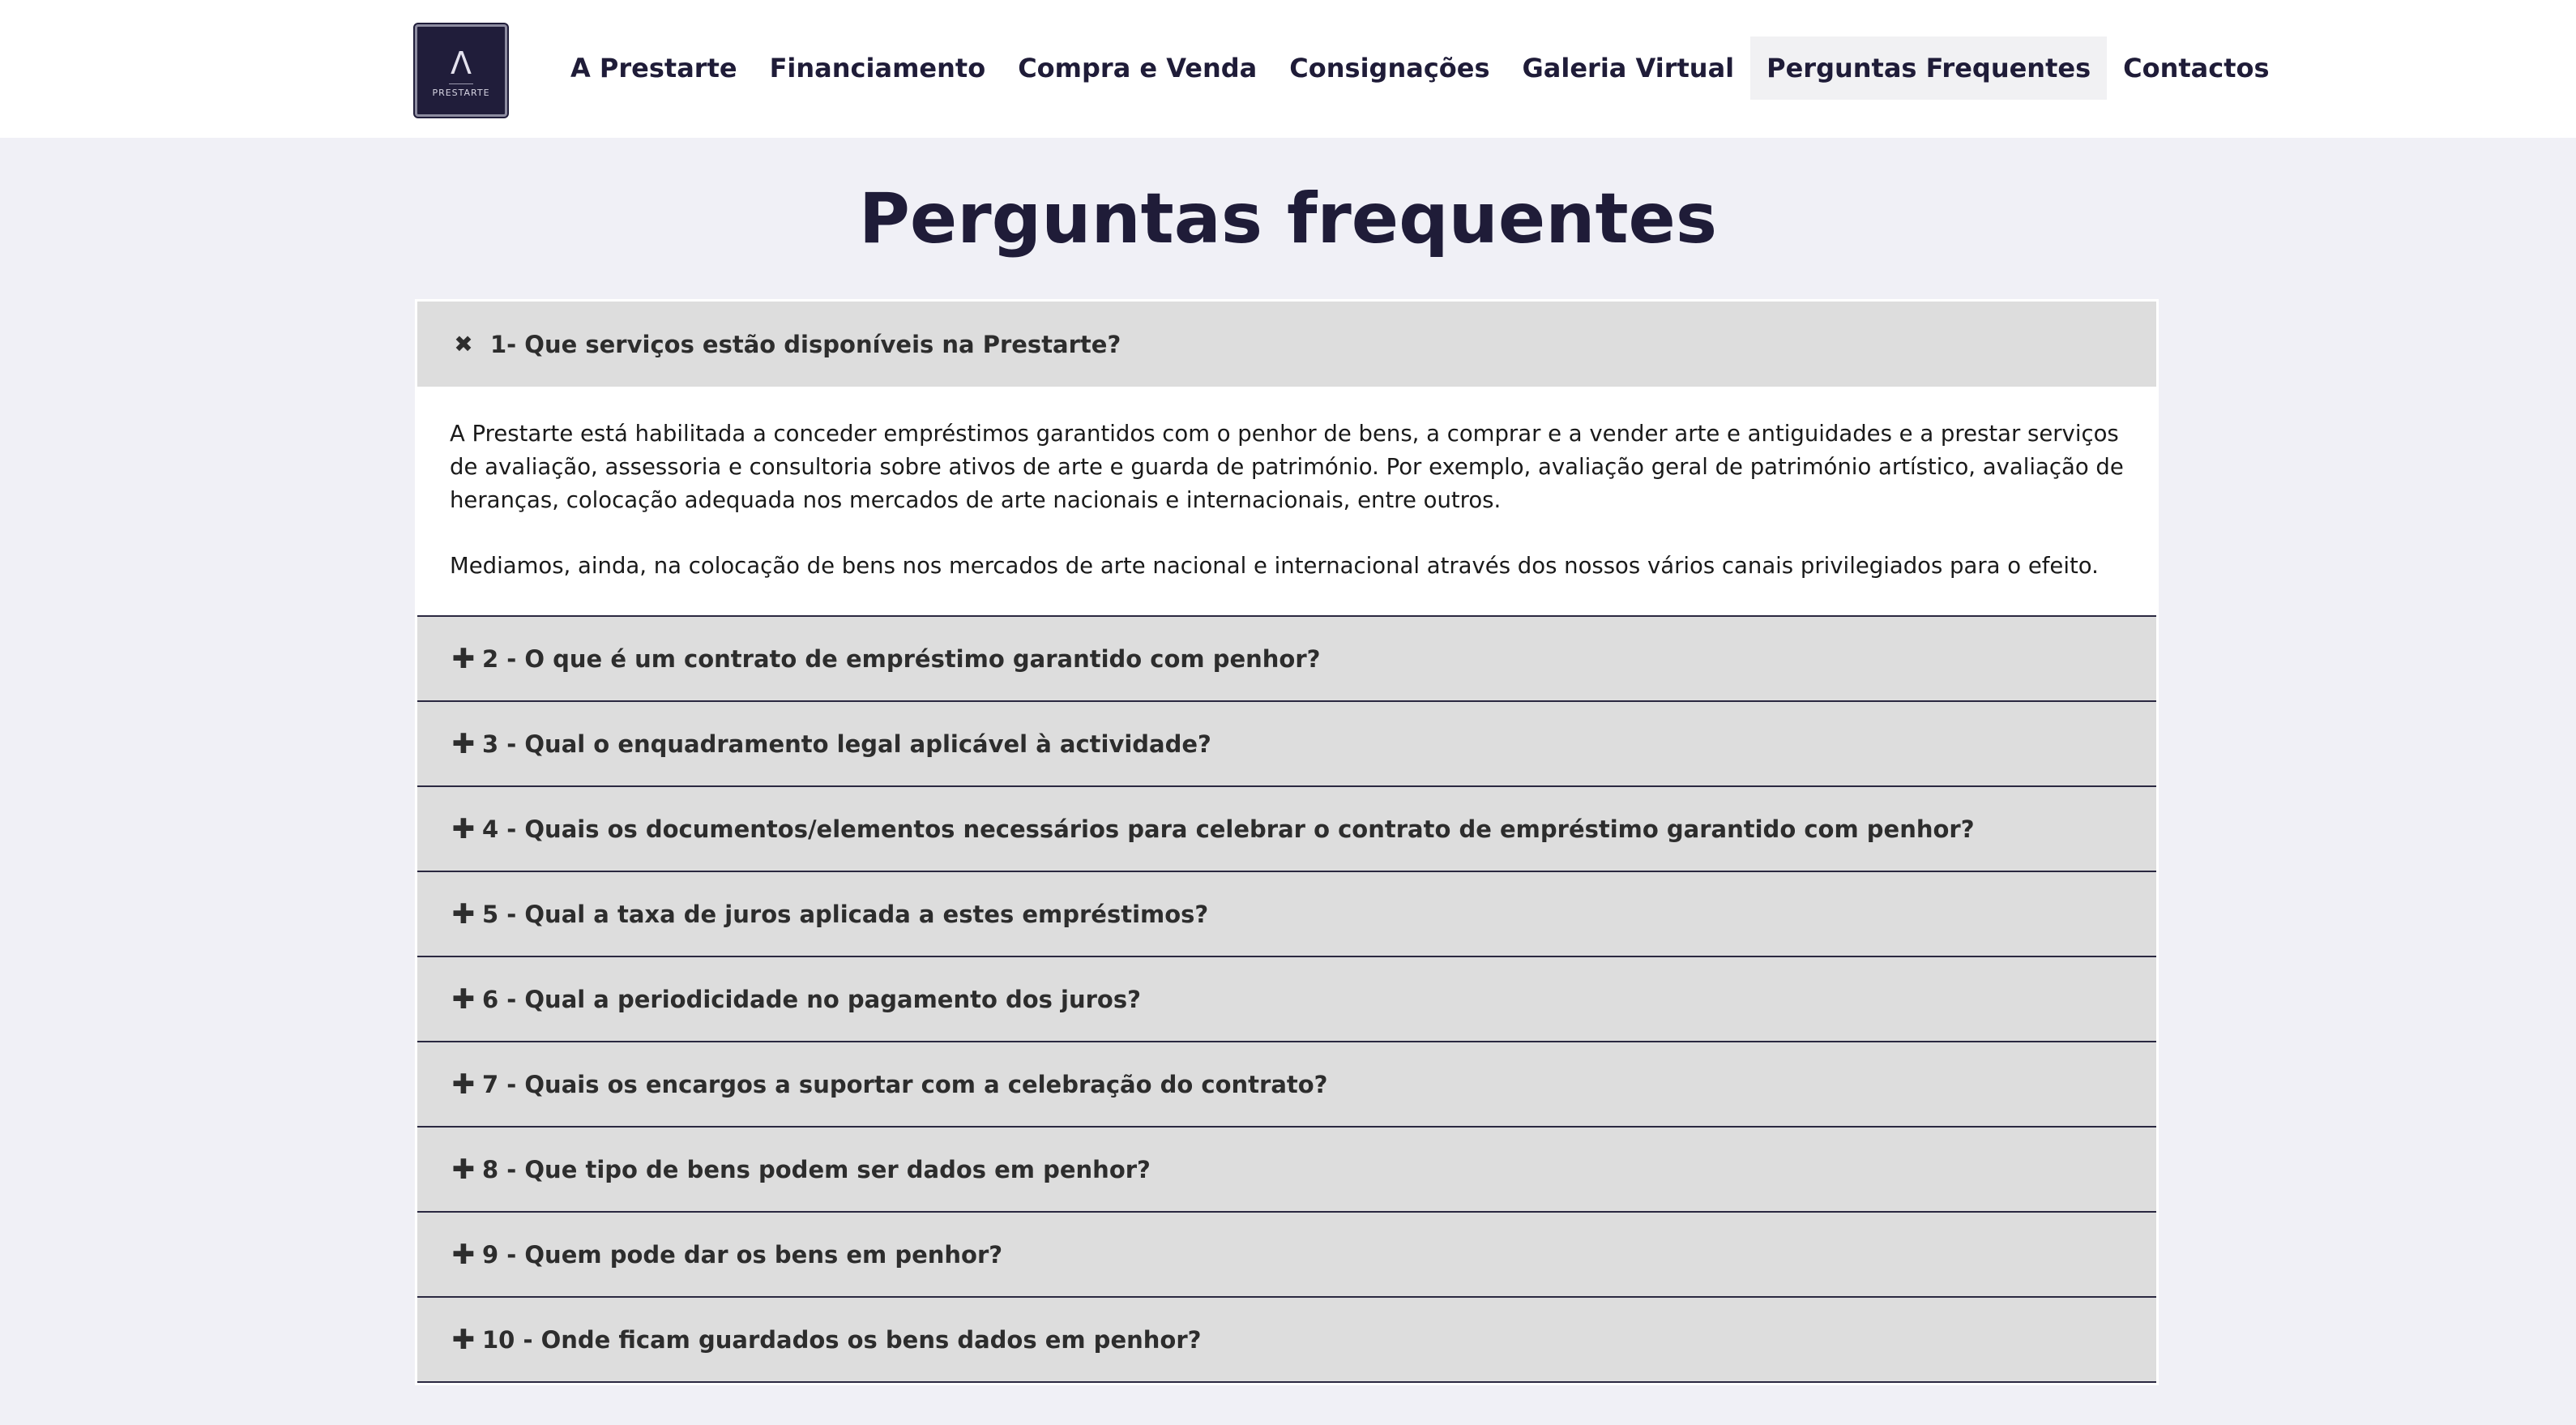  Describe the element at coordinates (1286, 1255) in the screenshot. I see `faq-question-9: ✚ 9 - Quem pode dar os bens em penhor?` at that location.